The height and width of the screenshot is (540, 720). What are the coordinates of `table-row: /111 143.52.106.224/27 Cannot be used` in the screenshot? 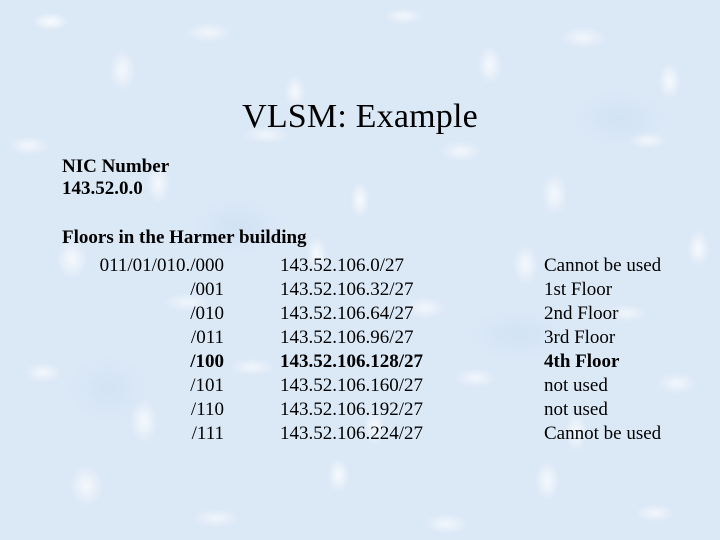 It's located at (372, 434).